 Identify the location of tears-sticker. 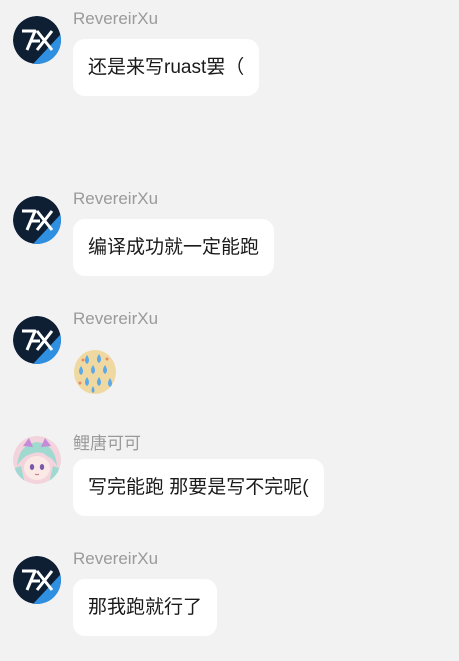
(95, 372).